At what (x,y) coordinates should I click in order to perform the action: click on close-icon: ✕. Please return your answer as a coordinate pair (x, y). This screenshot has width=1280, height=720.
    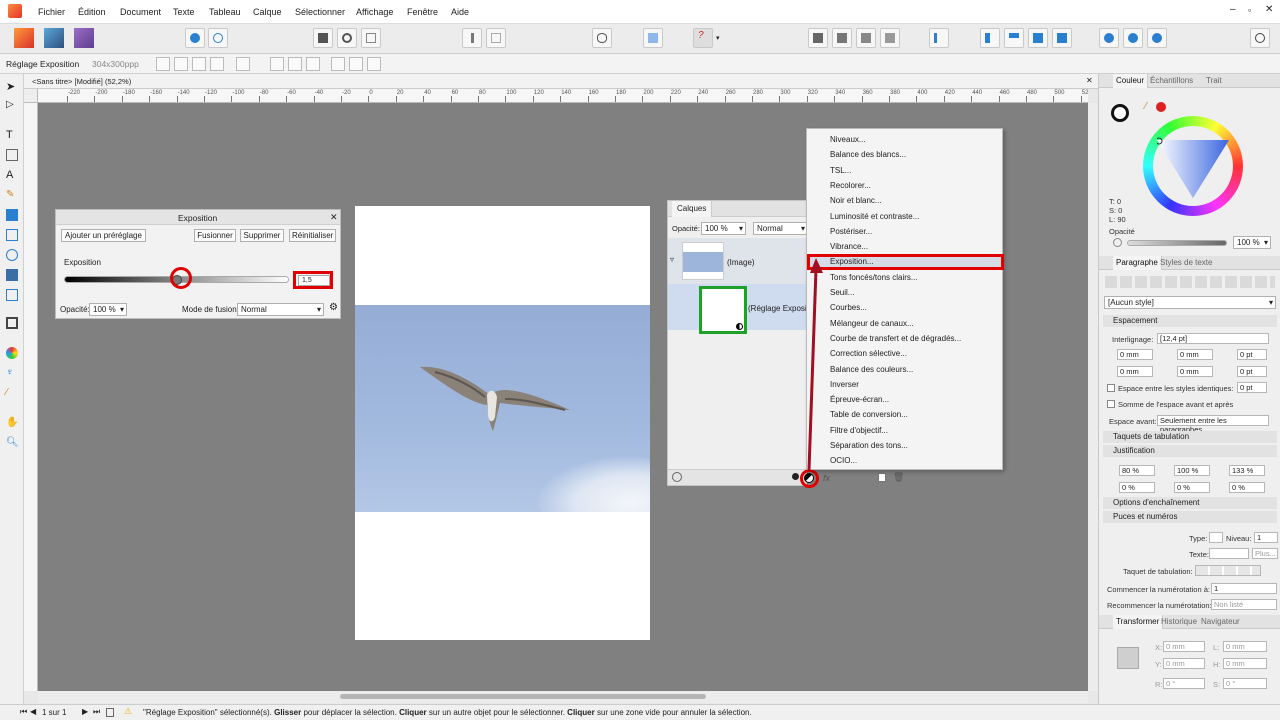
    Looking at the image, I should click on (334, 217).